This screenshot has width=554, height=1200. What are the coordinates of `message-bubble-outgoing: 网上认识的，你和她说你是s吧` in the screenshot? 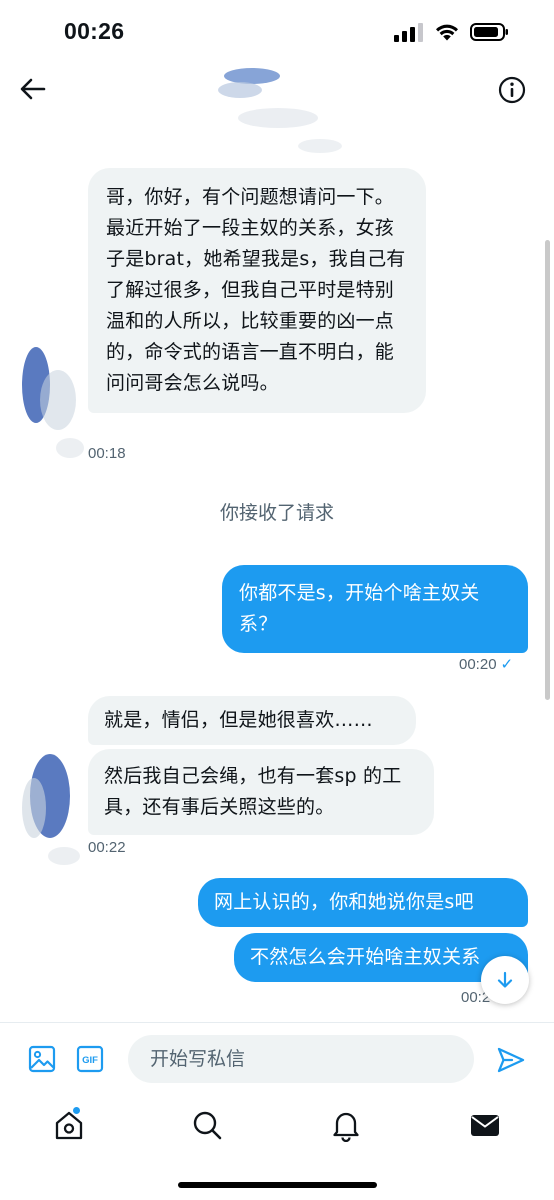 It's located at (363, 902).